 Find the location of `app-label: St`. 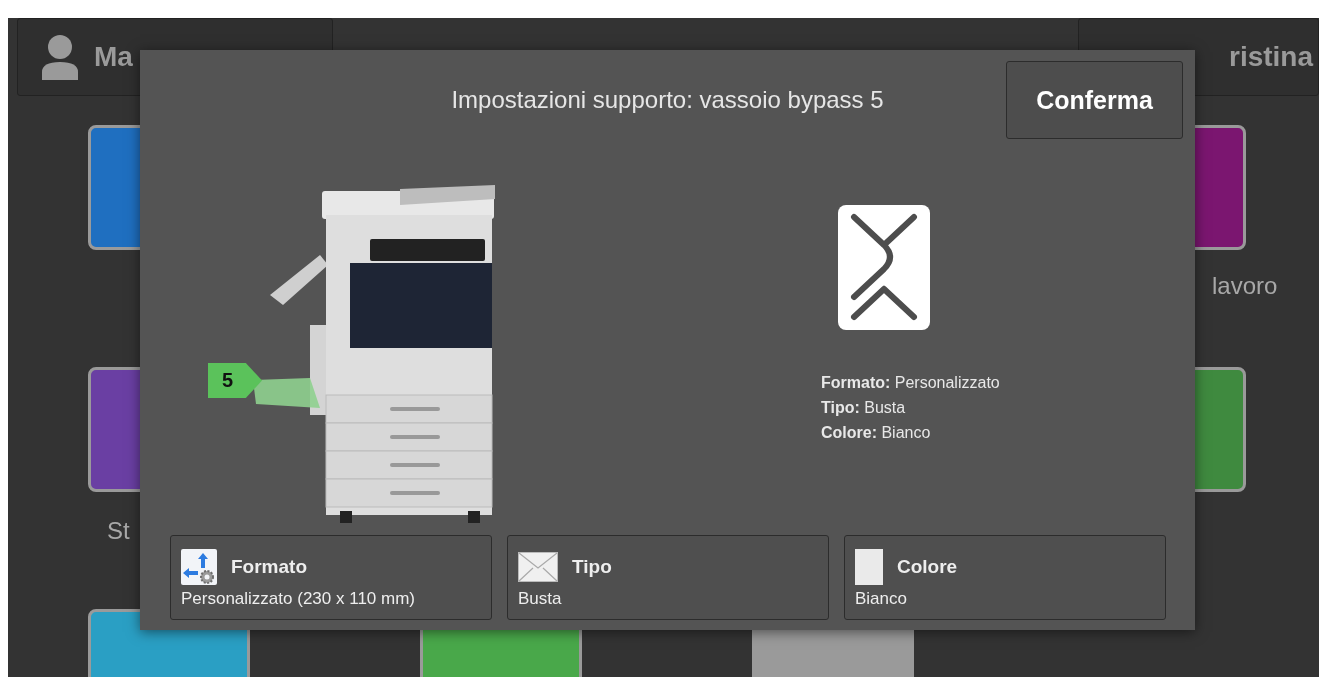

app-label: St is located at coordinates (118, 531).